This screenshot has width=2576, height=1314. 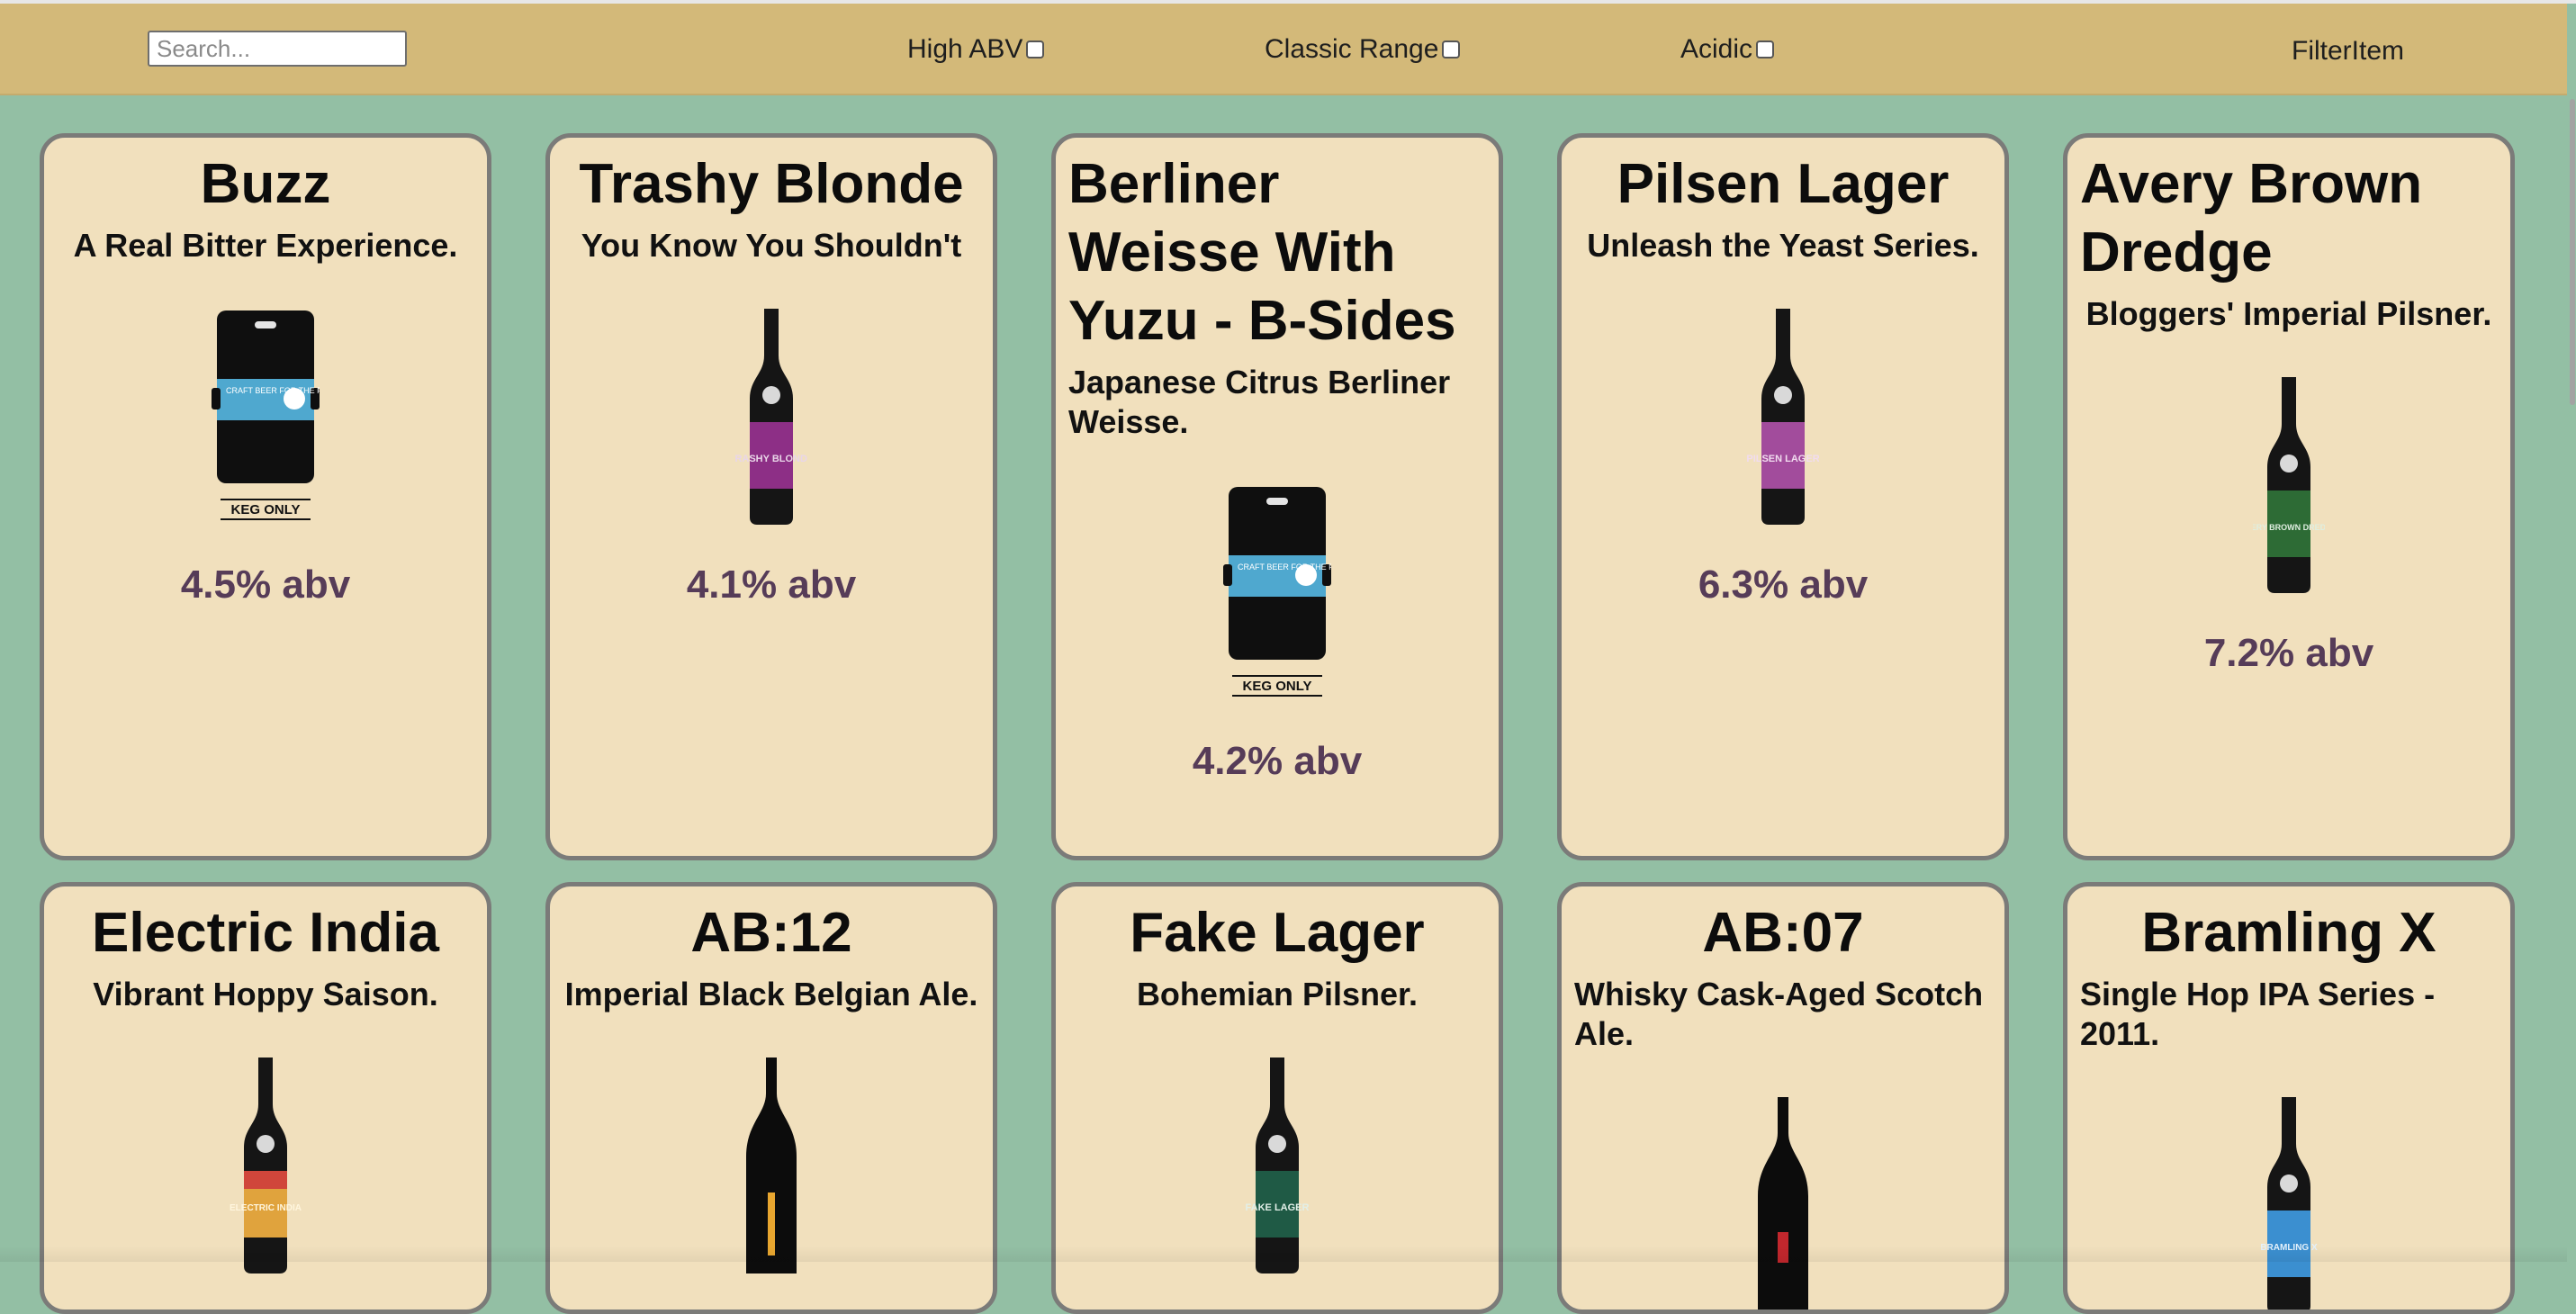 I want to click on beer-tagline: A Real Bitter Experience., so click(x=265, y=245).